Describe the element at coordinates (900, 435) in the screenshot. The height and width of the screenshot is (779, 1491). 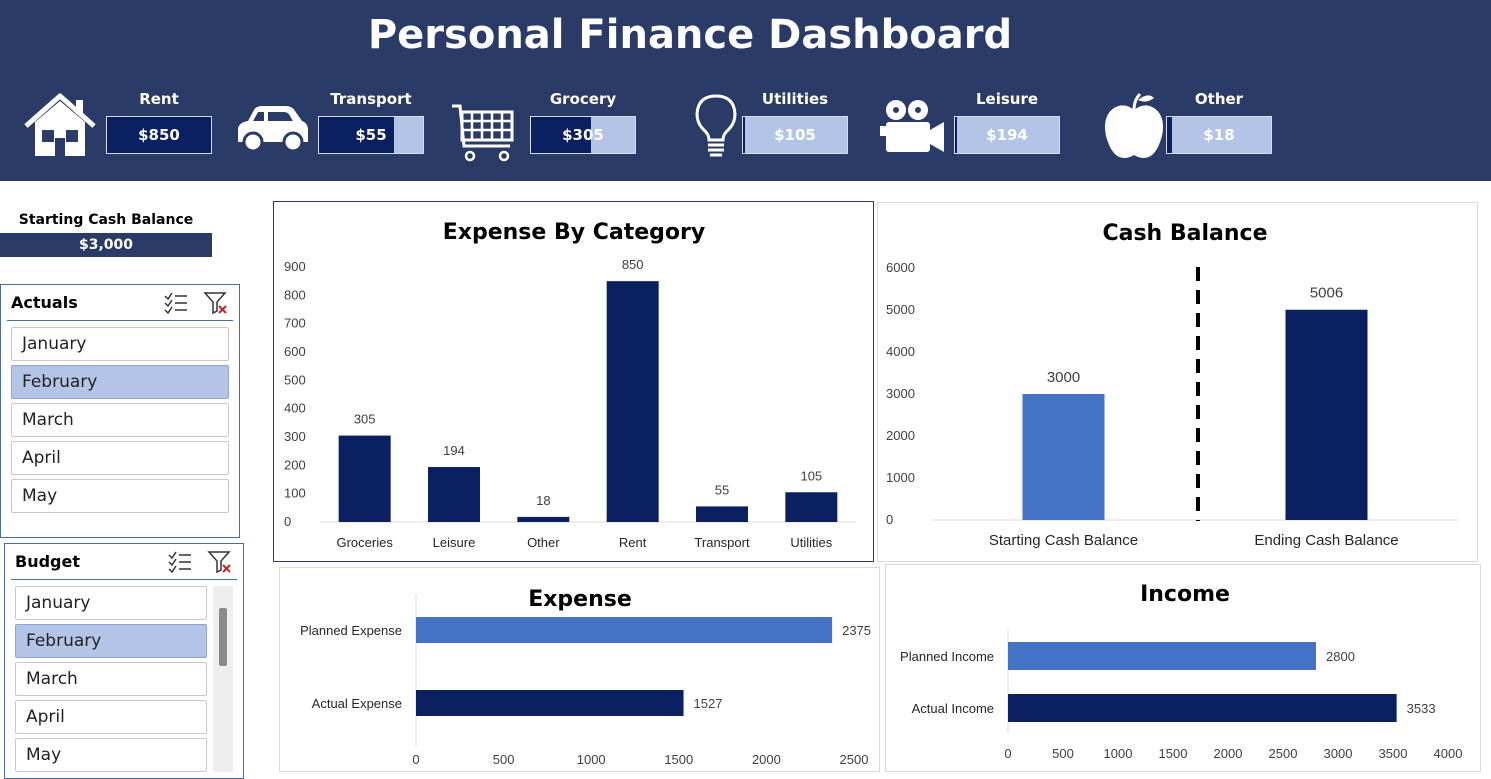
I see `y-tick-label: 2000` at that location.